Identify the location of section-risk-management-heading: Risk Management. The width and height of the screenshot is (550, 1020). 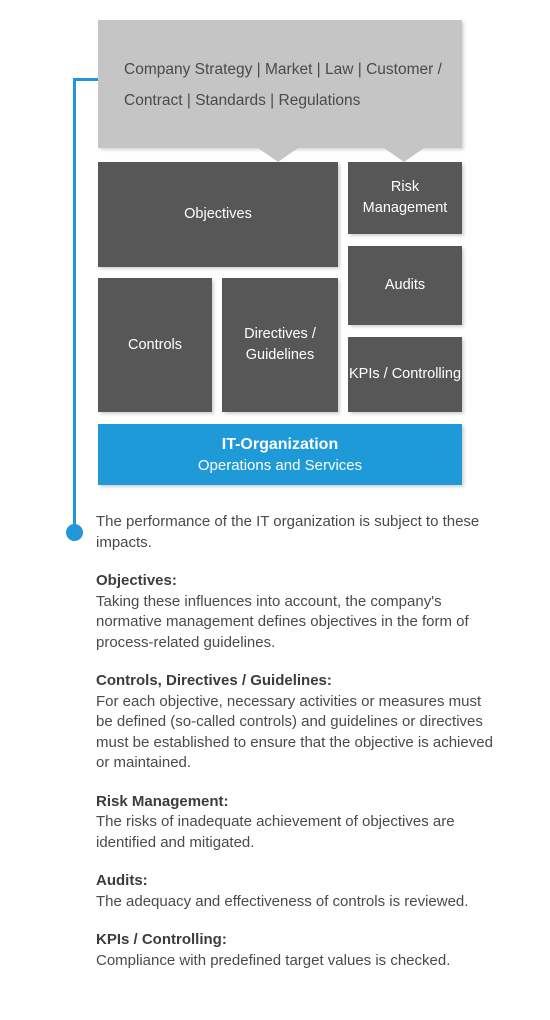
(160, 801).